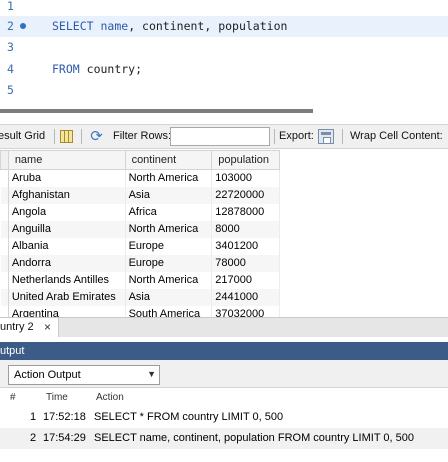  I want to click on query-tab-strip: untry 2 ×, so click(224, 327).